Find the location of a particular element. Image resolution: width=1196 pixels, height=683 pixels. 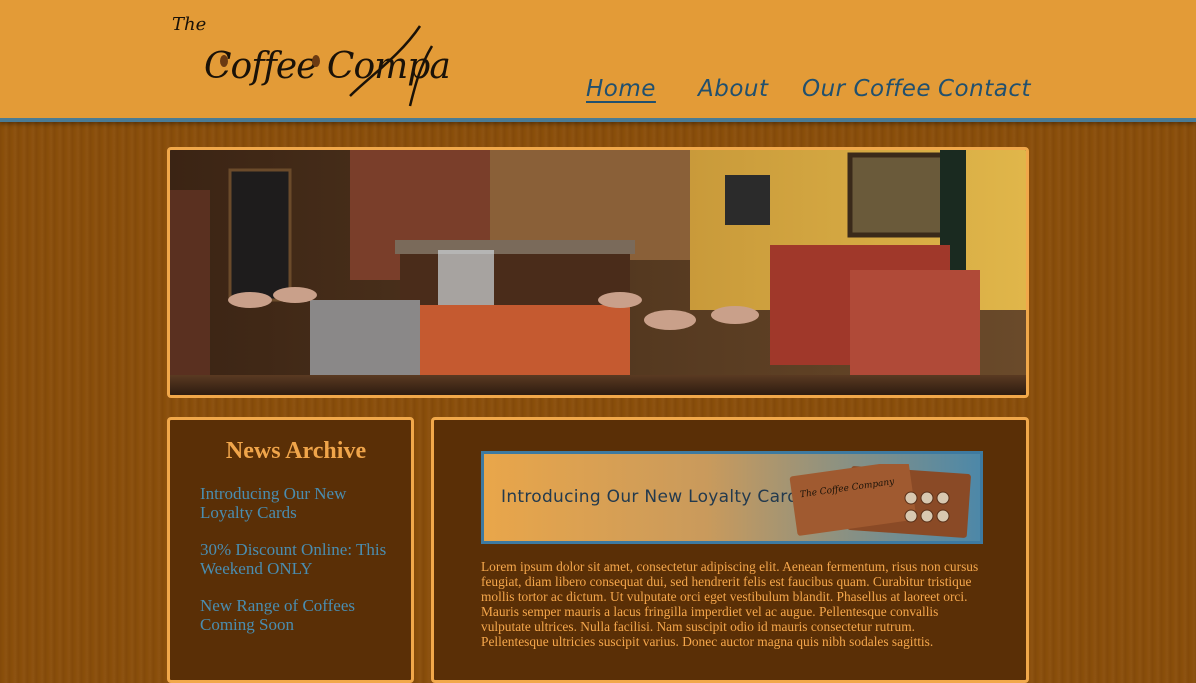

logo-text-the: The is located at coordinates (189, 24).